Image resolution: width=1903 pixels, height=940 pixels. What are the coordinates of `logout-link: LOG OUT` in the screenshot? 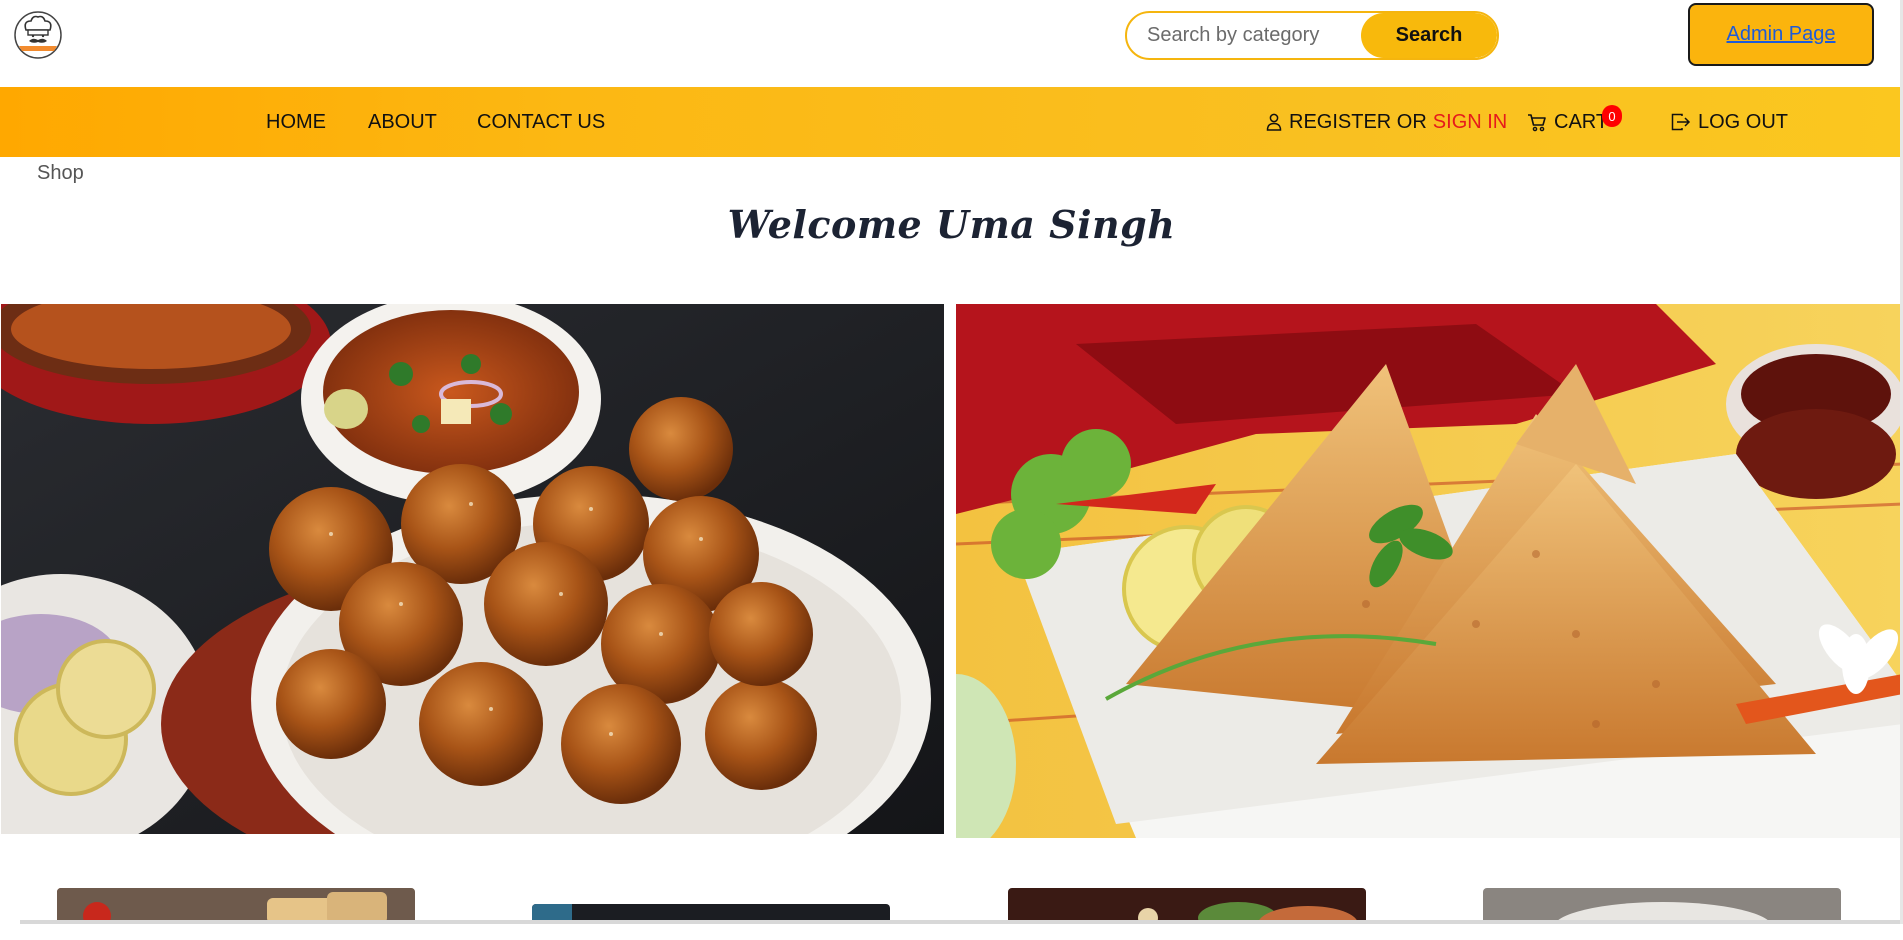 It's located at (1729, 122).